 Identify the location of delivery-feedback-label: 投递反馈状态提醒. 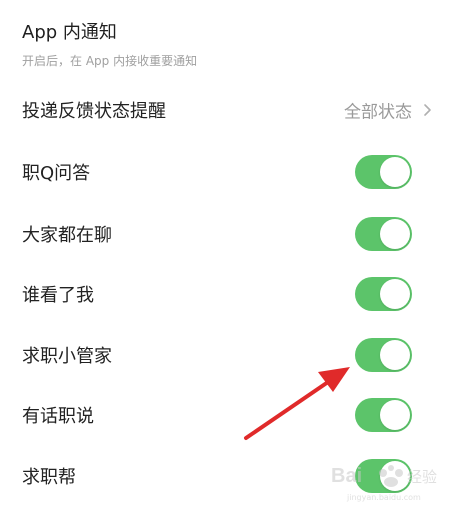
(94, 111).